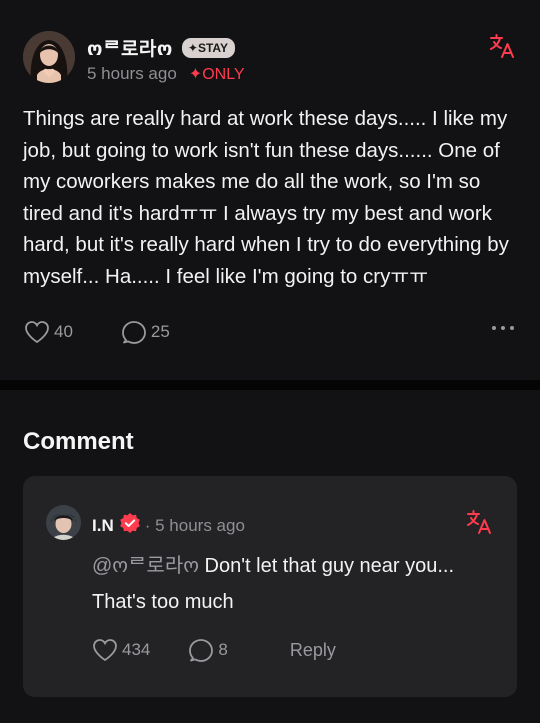 This screenshot has height=723, width=540. What do you see at coordinates (194, 525) in the screenshot?
I see `comment-time: · 5 hours ago` at bounding box center [194, 525].